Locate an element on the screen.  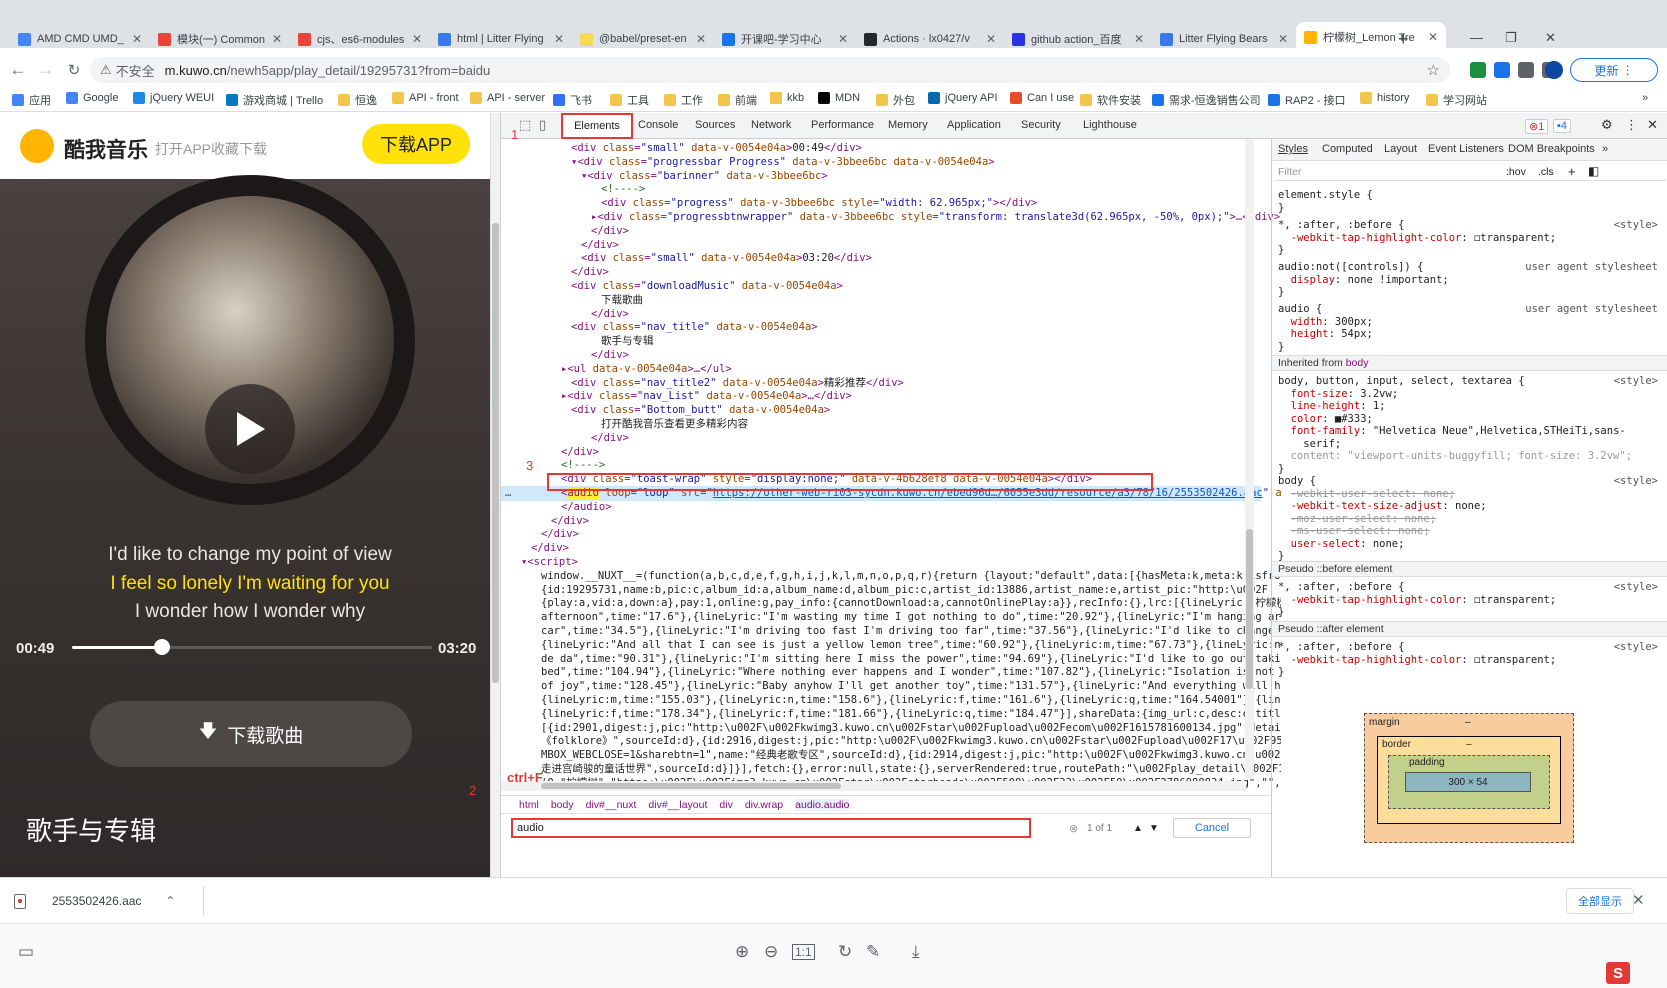
message-count-badge: ▪4 is located at coordinates (1562, 126).